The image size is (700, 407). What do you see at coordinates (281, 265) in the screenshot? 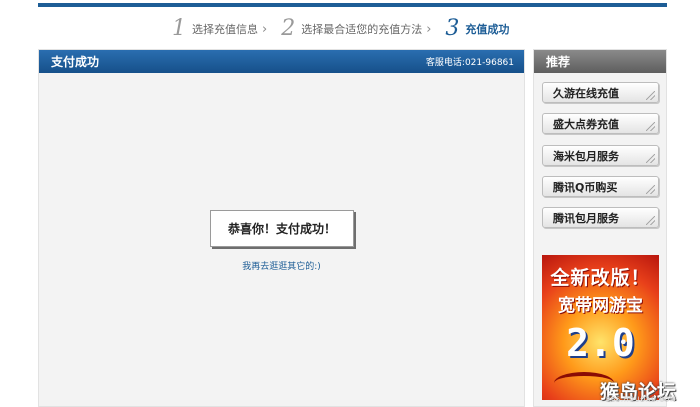
I see `continue-browsing-link: 我再去逛逛其它的:)` at bounding box center [281, 265].